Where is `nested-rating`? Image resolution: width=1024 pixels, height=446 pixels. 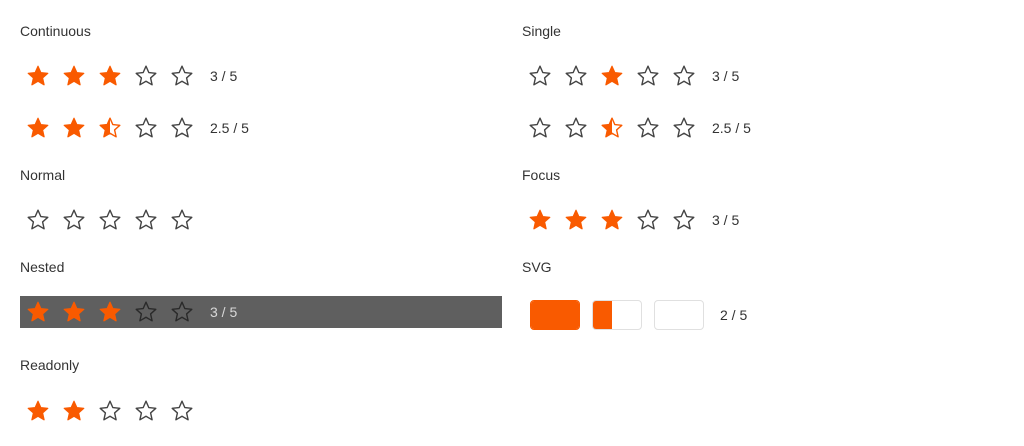
nested-rating is located at coordinates (110, 312).